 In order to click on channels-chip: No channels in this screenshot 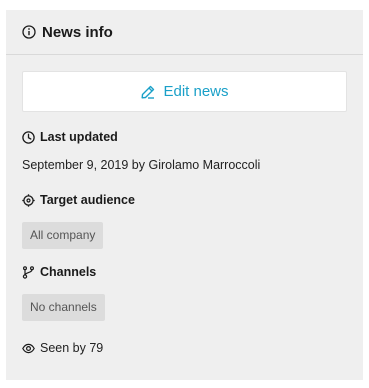, I will do `click(63, 307)`.